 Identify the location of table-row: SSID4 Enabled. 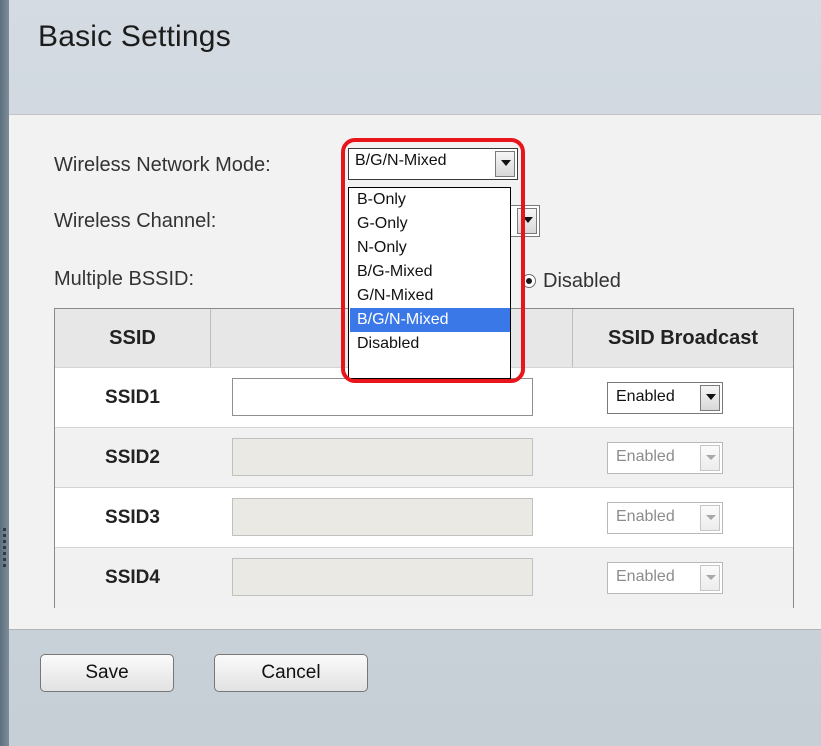
(424, 577).